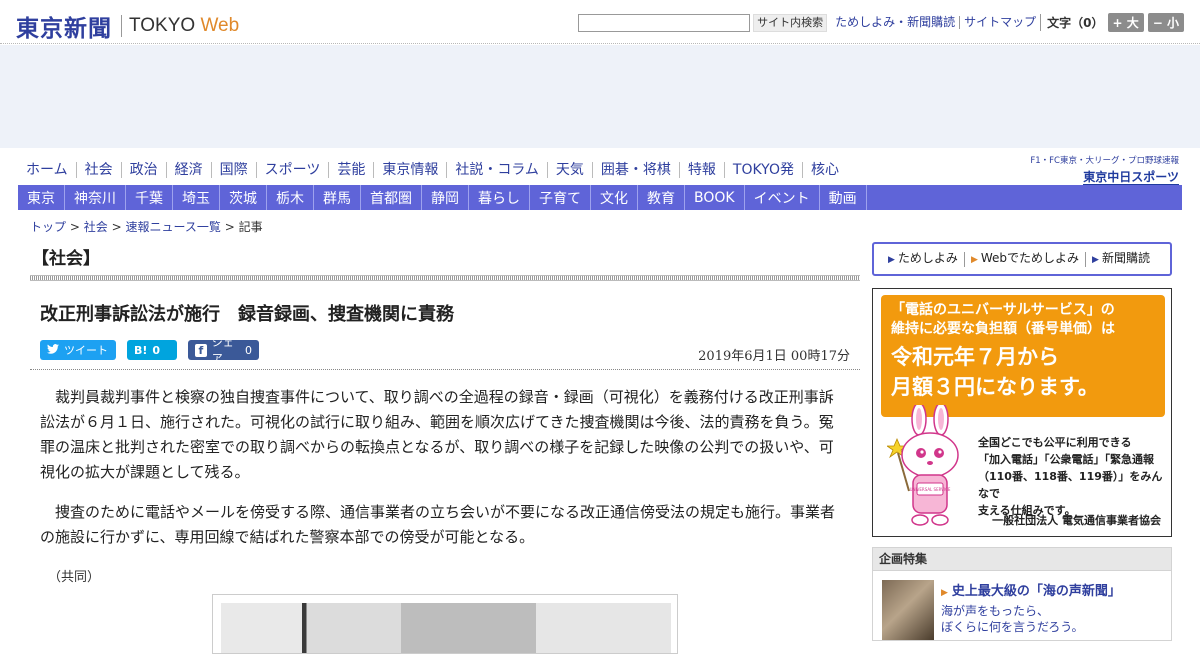 The height and width of the screenshot is (654, 1200). What do you see at coordinates (908, 610) in the screenshot?
I see `feature-thumbnail` at bounding box center [908, 610].